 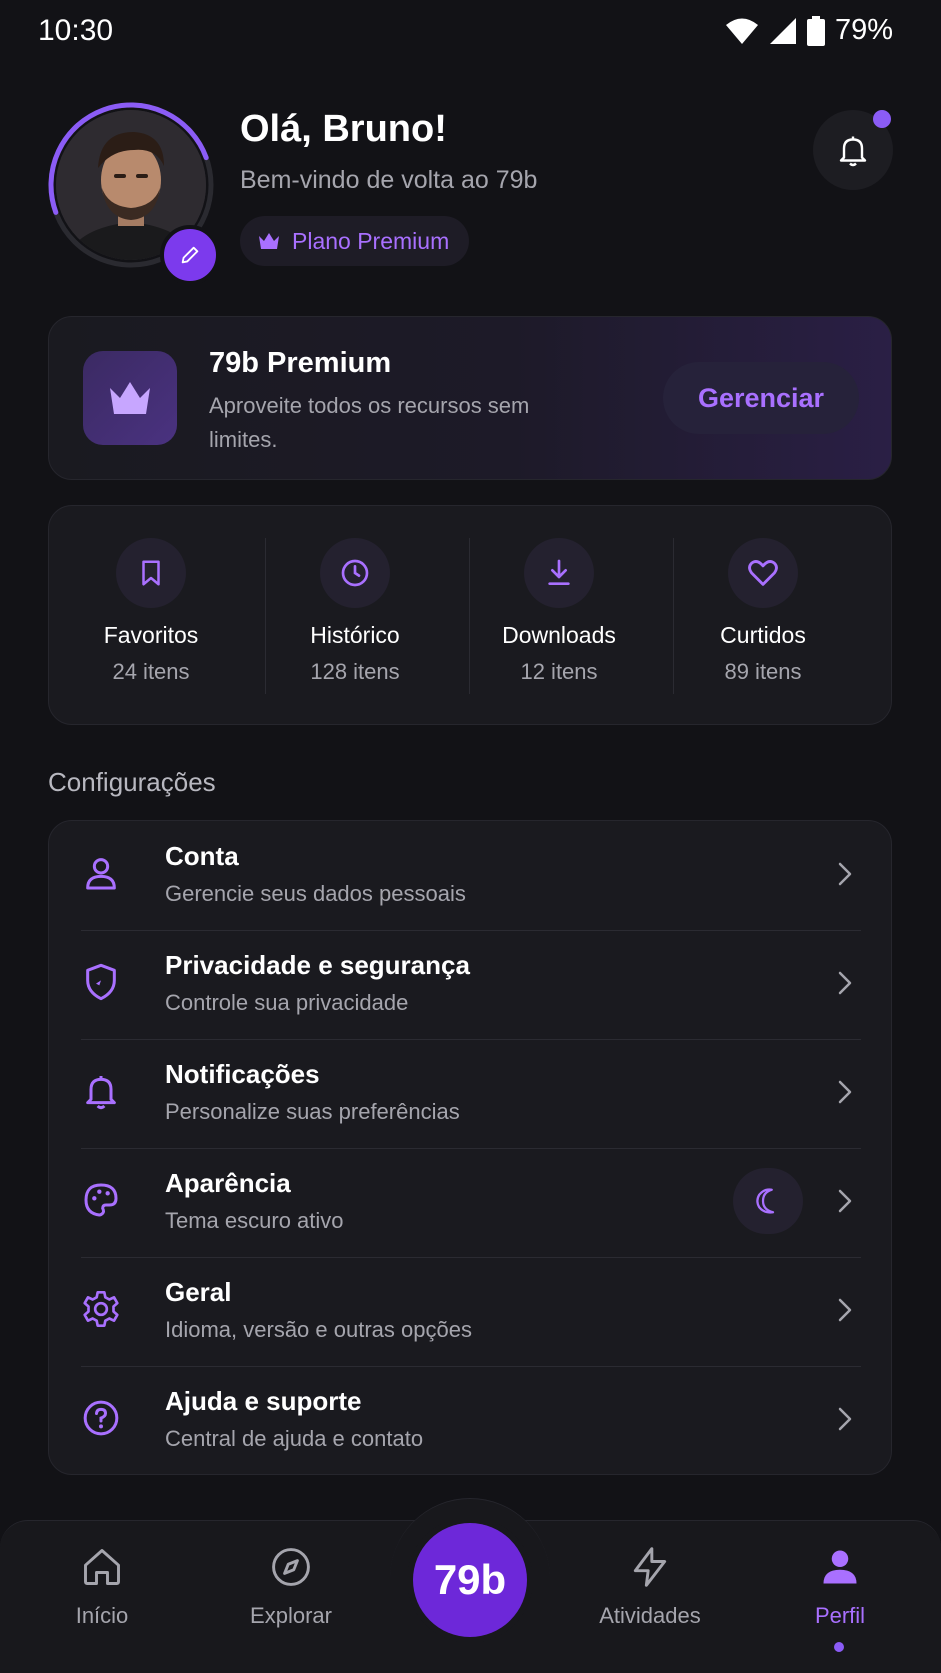 What do you see at coordinates (315, 893) in the screenshot?
I see `setting-subtitle: Gerencie seus dados pessoais` at bounding box center [315, 893].